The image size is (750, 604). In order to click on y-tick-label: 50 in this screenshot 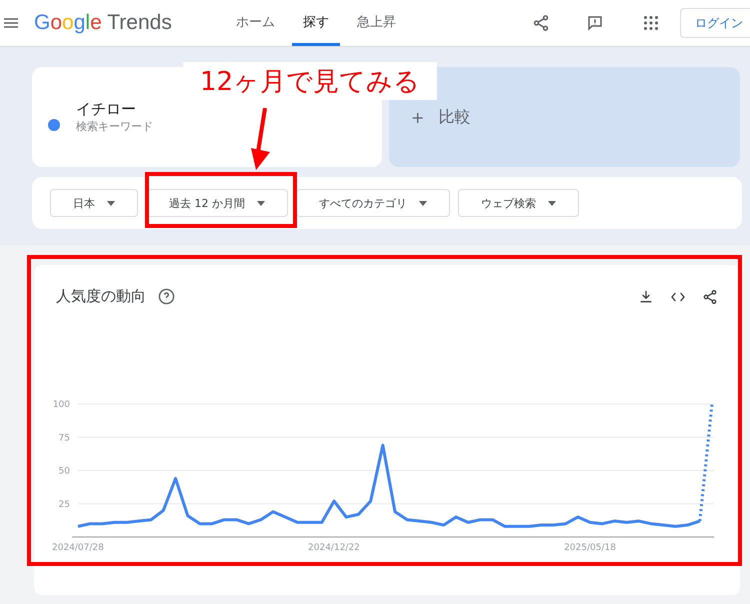, I will do `click(64, 471)`.